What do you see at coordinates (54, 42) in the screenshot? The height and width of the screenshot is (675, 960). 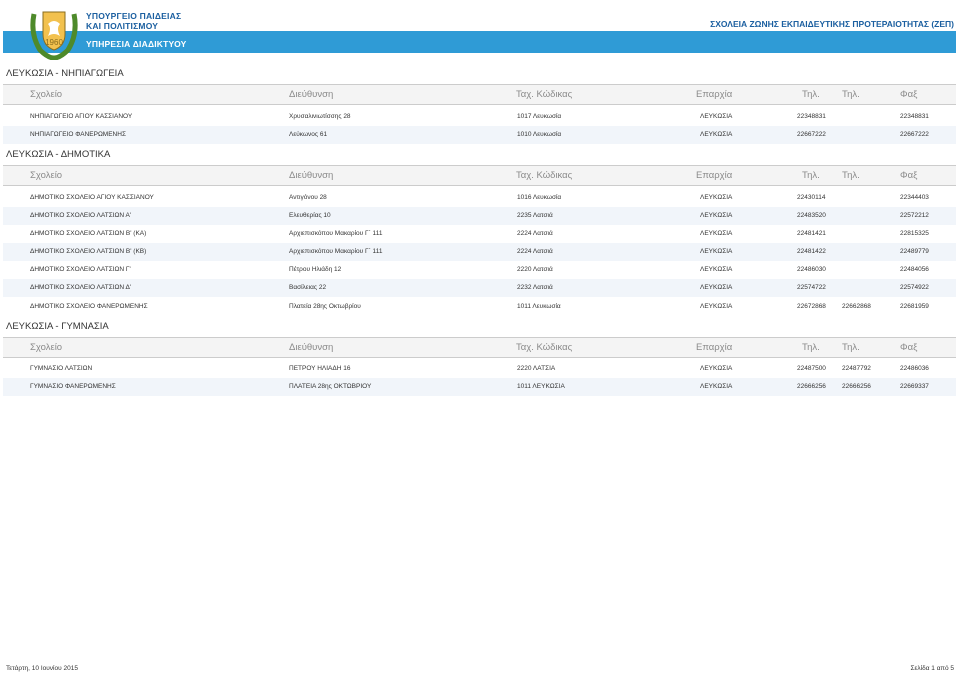 I see `svg-text: 1960` at bounding box center [54, 42].